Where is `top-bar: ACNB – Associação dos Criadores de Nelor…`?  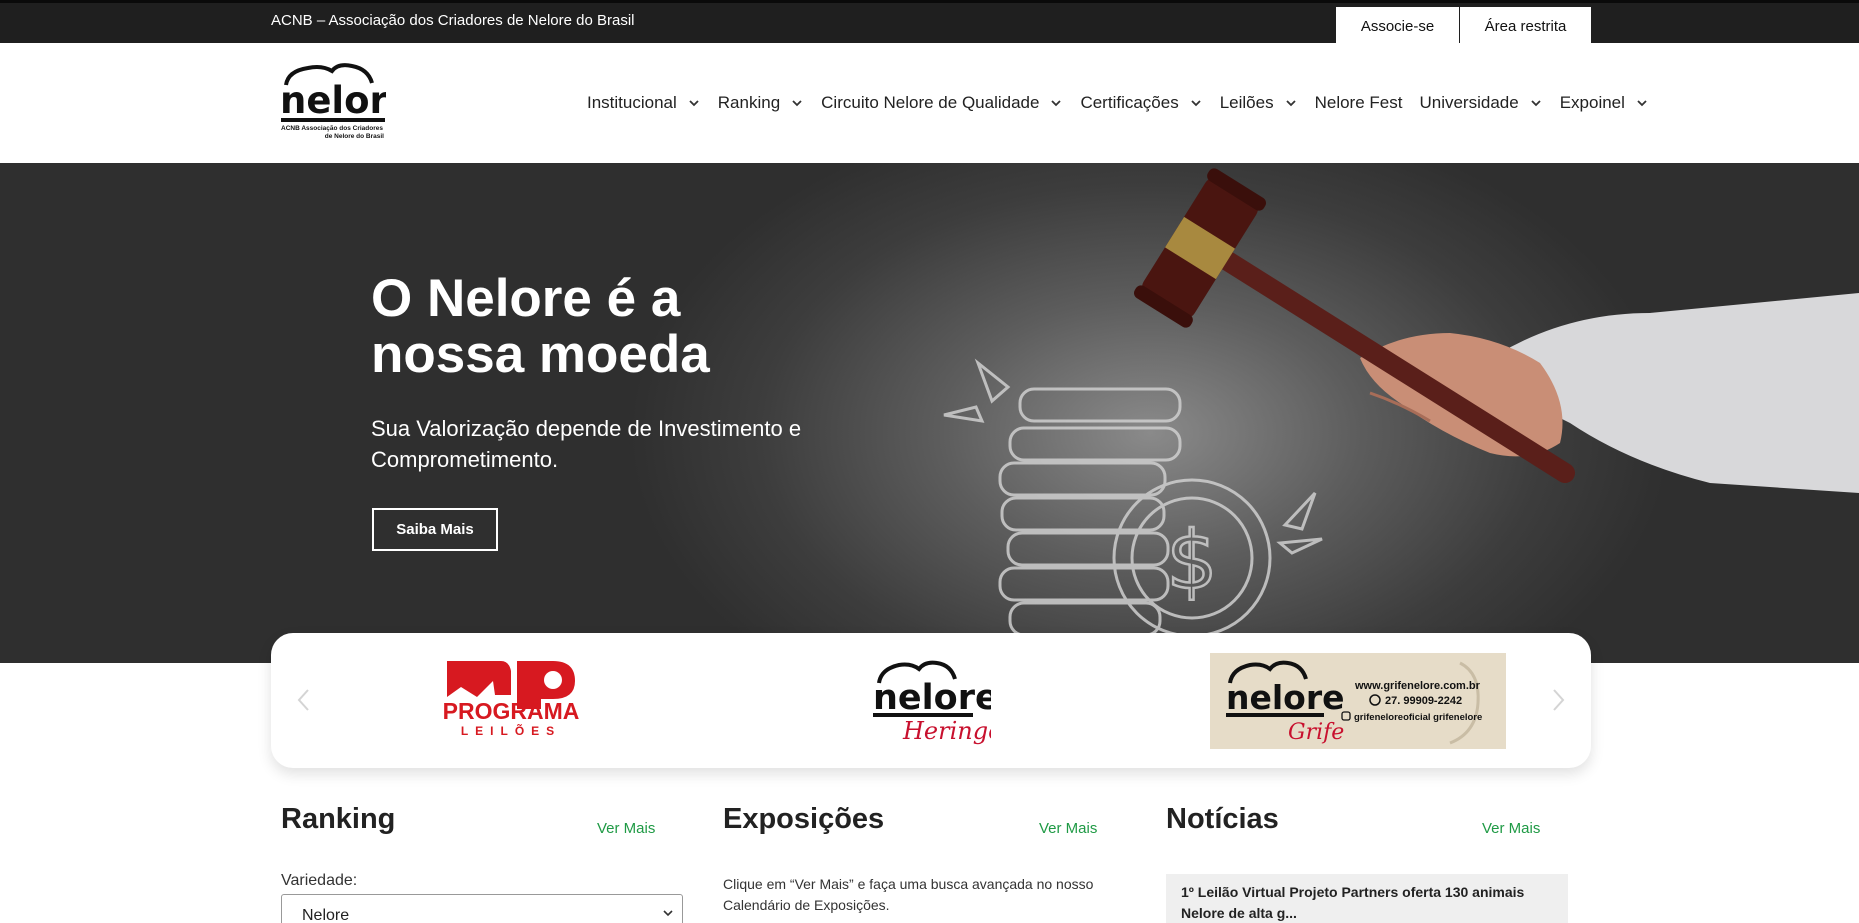 top-bar: ACNB – Associação dos Criadores de Nelor… is located at coordinates (929, 23).